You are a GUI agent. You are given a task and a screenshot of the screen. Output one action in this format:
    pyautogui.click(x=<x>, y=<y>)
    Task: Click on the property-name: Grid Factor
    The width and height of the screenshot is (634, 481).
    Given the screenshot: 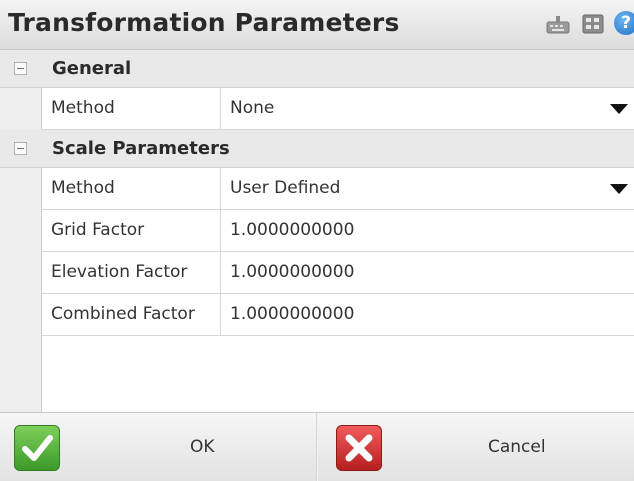 What is the action you would take?
    pyautogui.click(x=98, y=230)
    